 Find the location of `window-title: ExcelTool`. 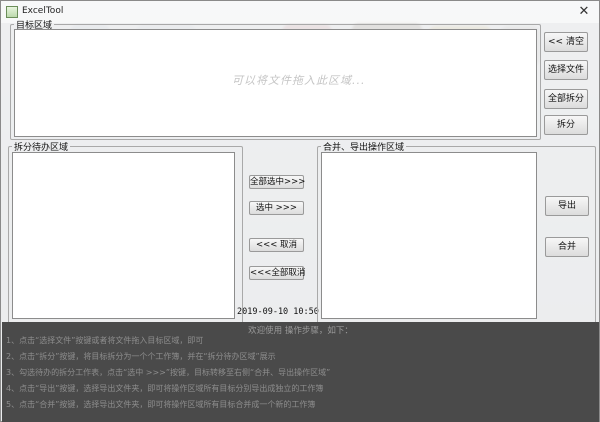

window-title: ExcelTool is located at coordinates (43, 11).